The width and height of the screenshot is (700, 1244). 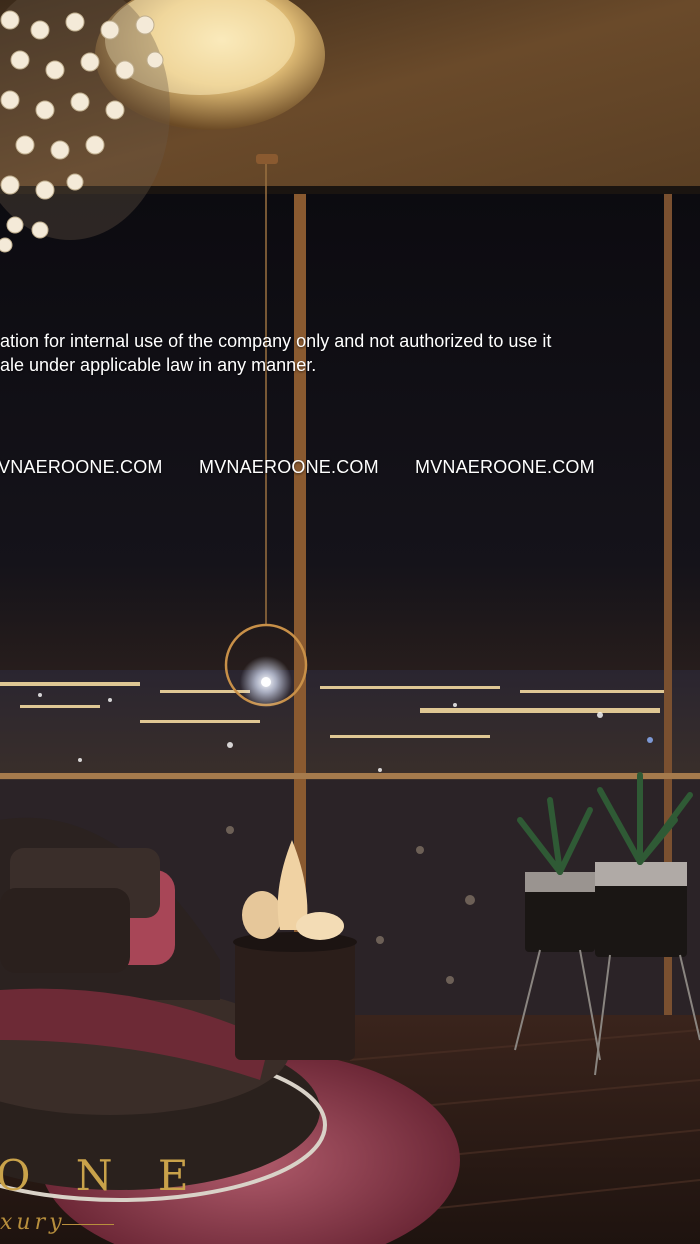 What do you see at coordinates (289, 467) in the screenshot?
I see `watermark-text-2: MVNAEROONE.COM` at bounding box center [289, 467].